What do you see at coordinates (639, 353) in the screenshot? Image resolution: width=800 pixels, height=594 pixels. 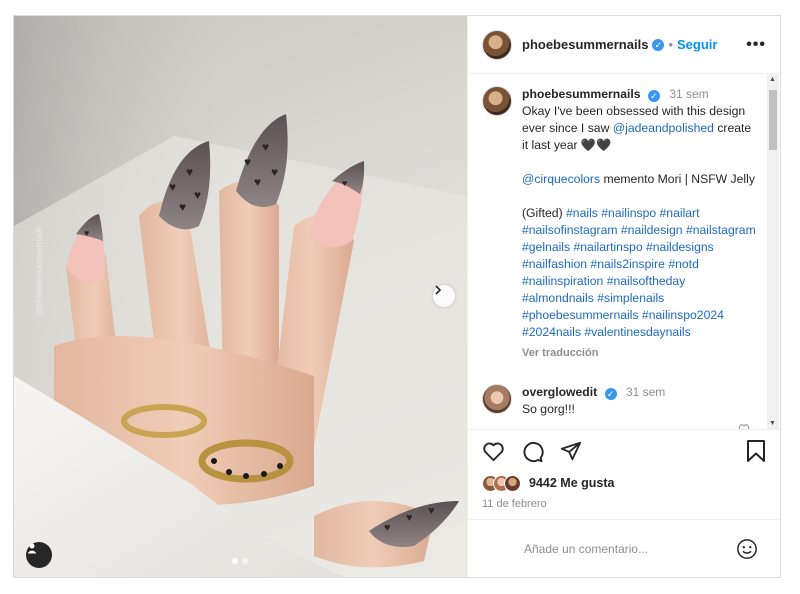 I see `see-translation-link: Ver traducción` at bounding box center [639, 353].